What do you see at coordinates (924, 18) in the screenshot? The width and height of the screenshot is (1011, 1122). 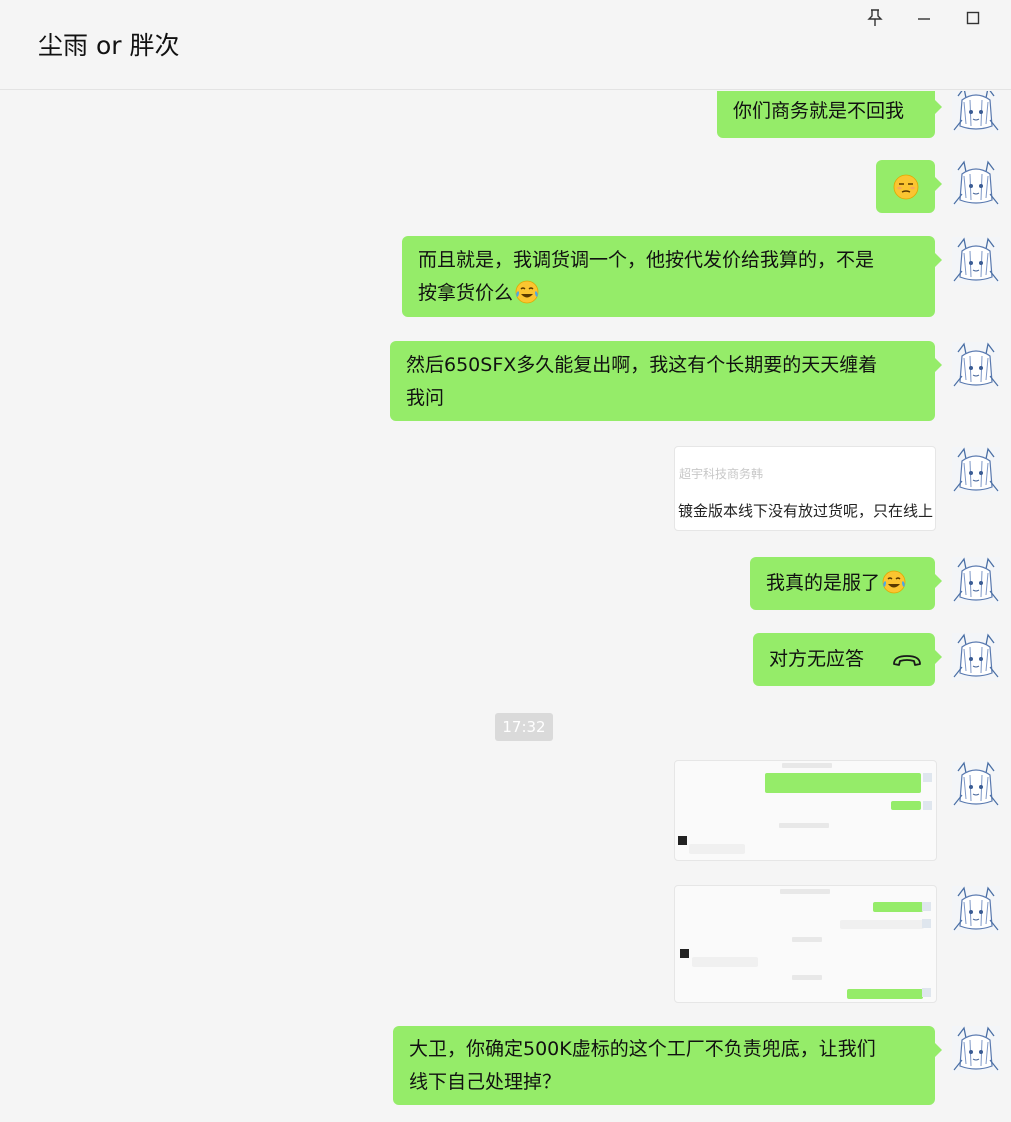 I see `minimize-icon` at bounding box center [924, 18].